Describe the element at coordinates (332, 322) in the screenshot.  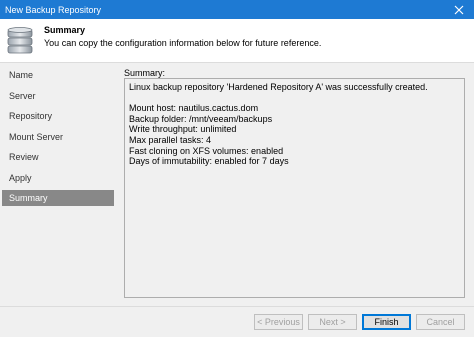
I see `next-button: Next >` at that location.